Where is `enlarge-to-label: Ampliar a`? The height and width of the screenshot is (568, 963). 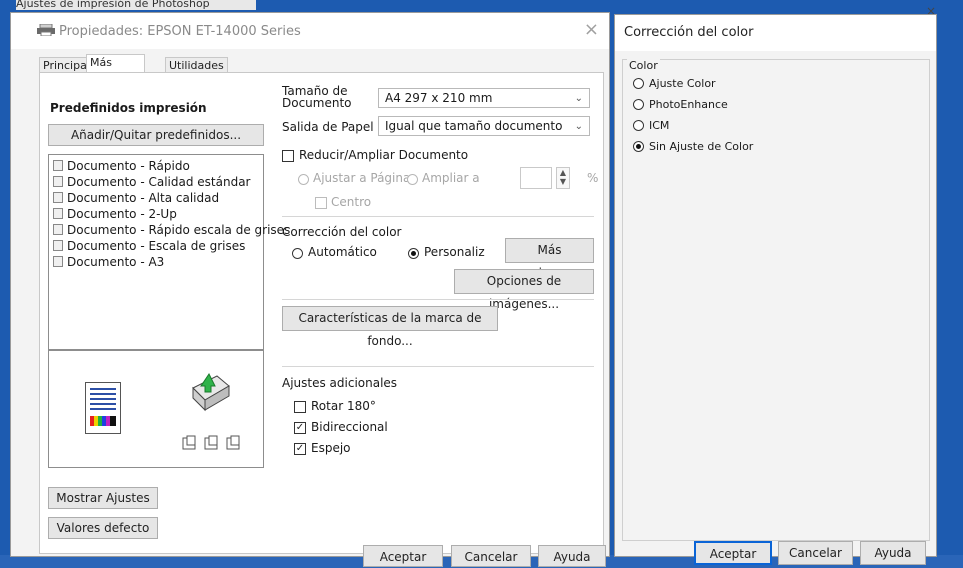
enlarge-to-label: Ampliar a is located at coordinates (451, 178).